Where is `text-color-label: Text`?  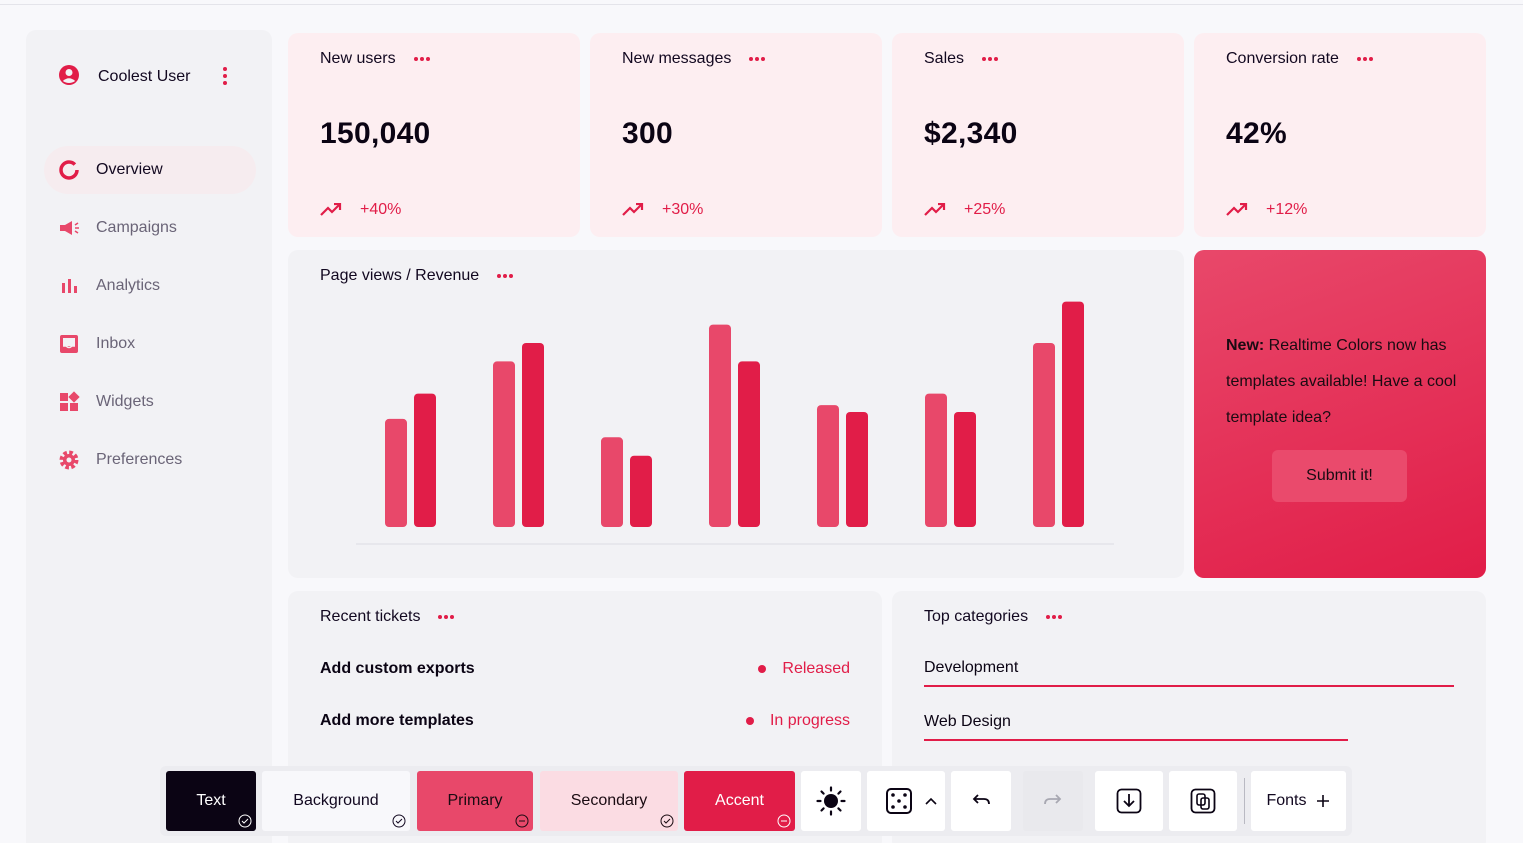 text-color-label: Text is located at coordinates (211, 800).